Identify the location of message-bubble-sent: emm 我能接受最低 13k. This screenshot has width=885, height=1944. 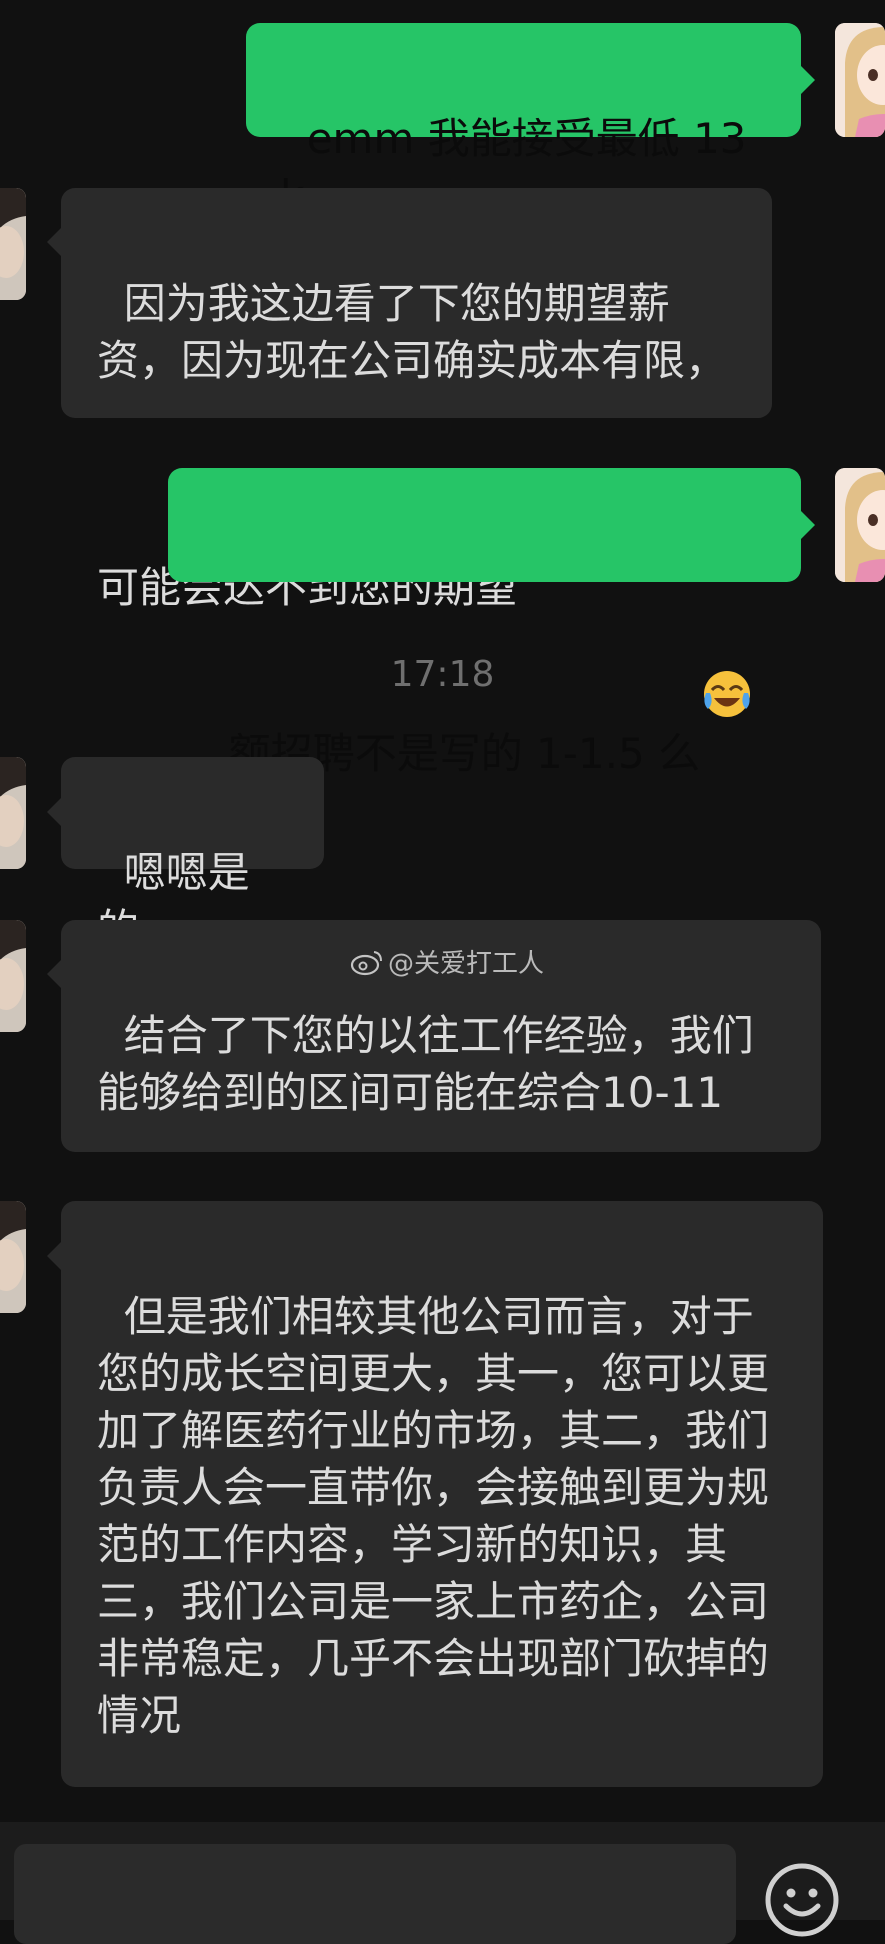
(523, 121).